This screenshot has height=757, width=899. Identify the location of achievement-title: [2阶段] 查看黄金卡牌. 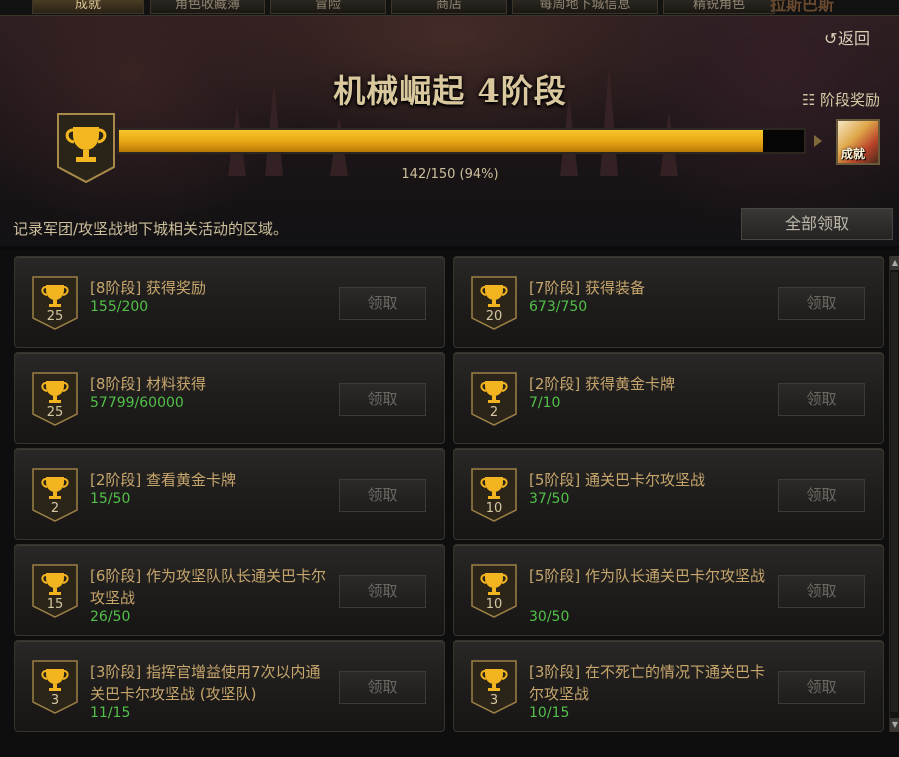
(163, 480).